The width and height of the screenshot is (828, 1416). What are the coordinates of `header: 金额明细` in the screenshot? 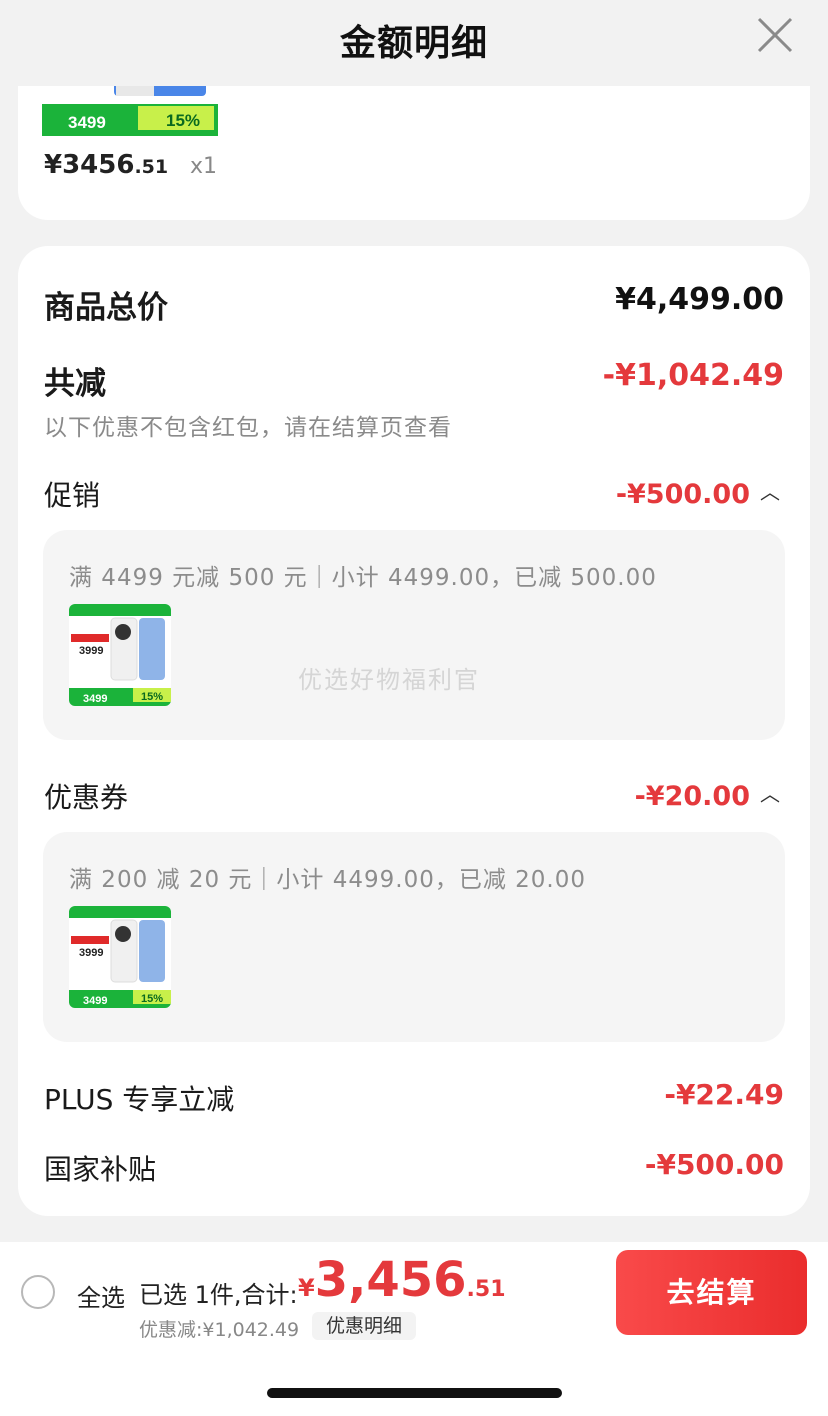 It's located at (414, 43).